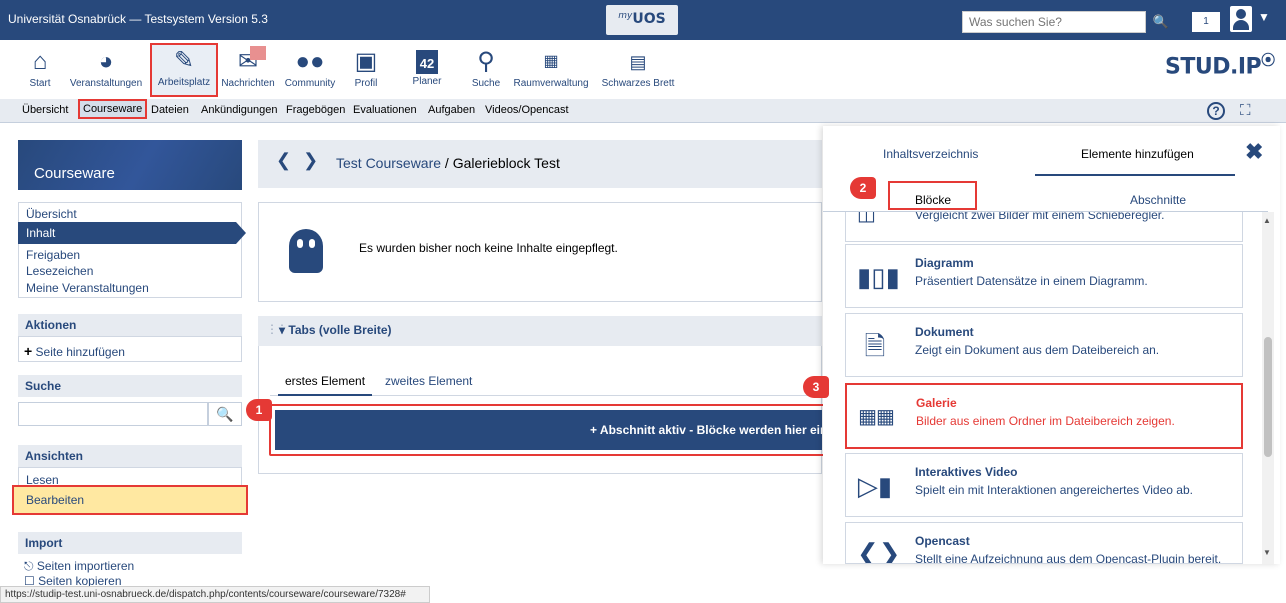  What do you see at coordinates (87, 288) in the screenshot?
I see `sidebar-item-meine-veranstaltungen: Meine Veranstaltungen` at bounding box center [87, 288].